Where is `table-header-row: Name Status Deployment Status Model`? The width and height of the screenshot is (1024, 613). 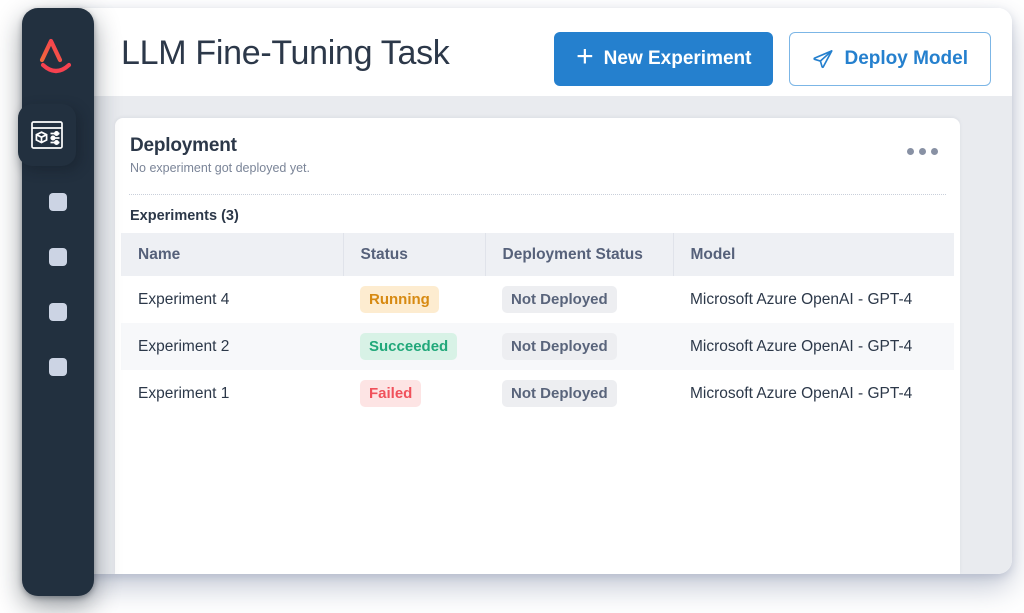
table-header-row: Name Status Deployment Status Model is located at coordinates (537, 254).